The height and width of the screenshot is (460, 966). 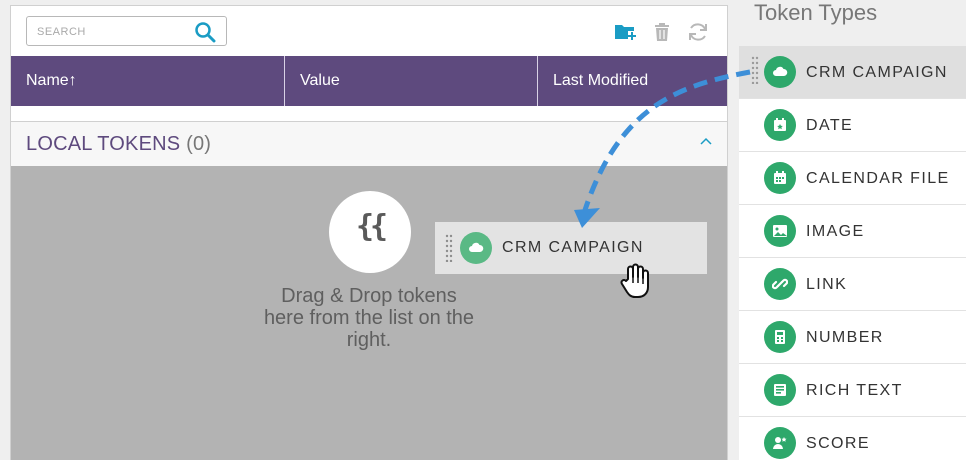 I want to click on curly-braces-icon: {{, so click(x=370, y=232).